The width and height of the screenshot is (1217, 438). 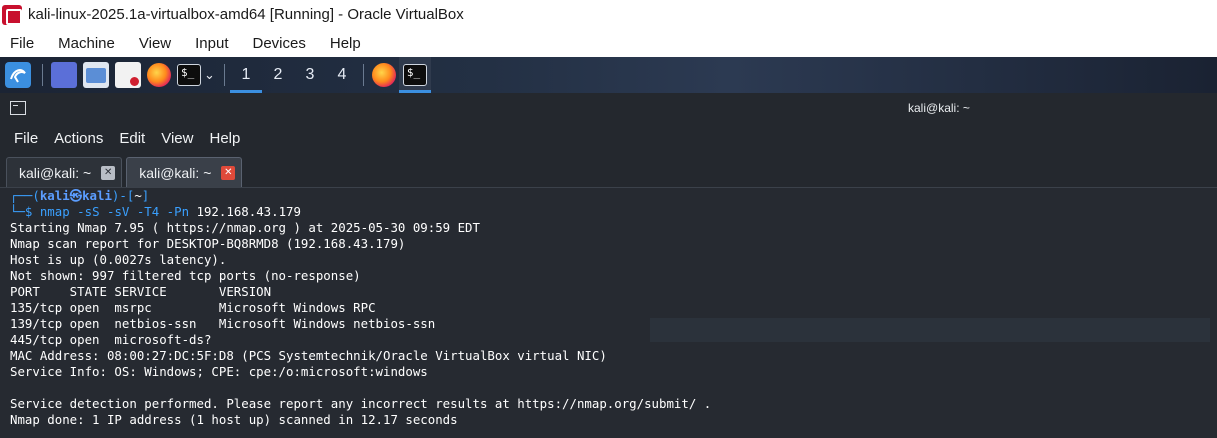 I want to click on terminal-window-icon, so click(x=18, y=108).